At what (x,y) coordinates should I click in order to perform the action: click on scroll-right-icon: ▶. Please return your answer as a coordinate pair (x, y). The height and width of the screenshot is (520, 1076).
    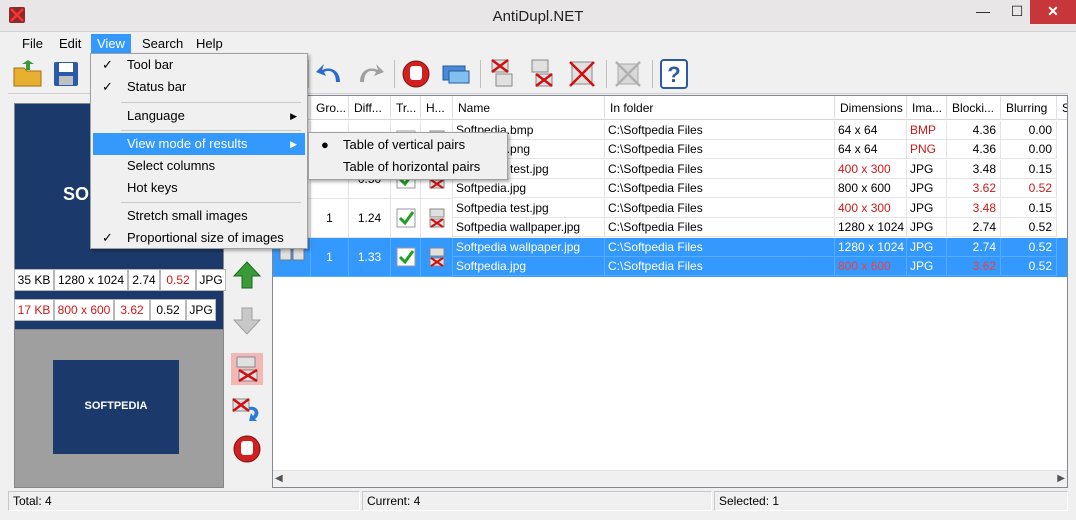
    Looking at the image, I should click on (1061, 478).